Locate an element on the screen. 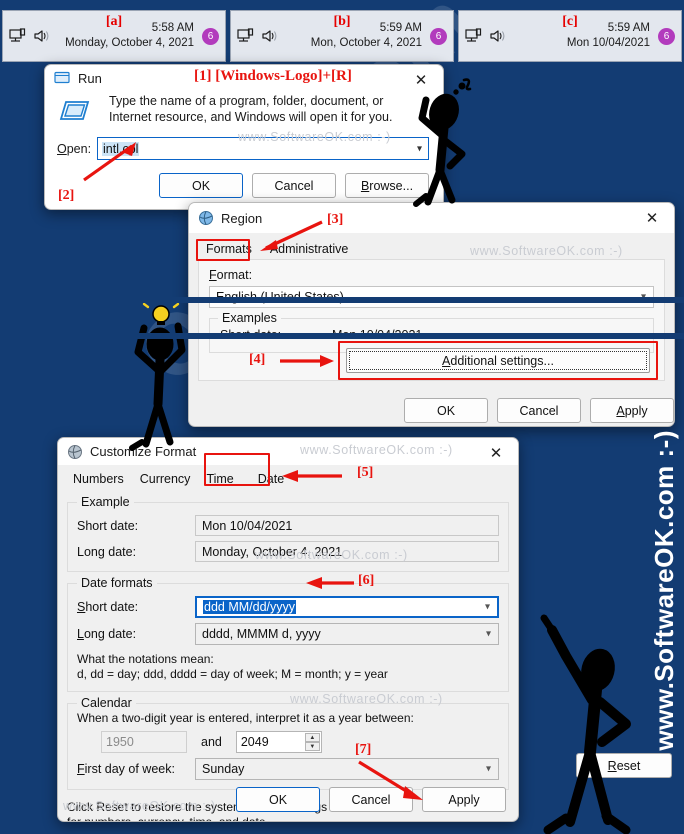 The image size is (684, 834). vertical-watermark: www.SoftwareOK.com :-) is located at coordinates (664, 590).